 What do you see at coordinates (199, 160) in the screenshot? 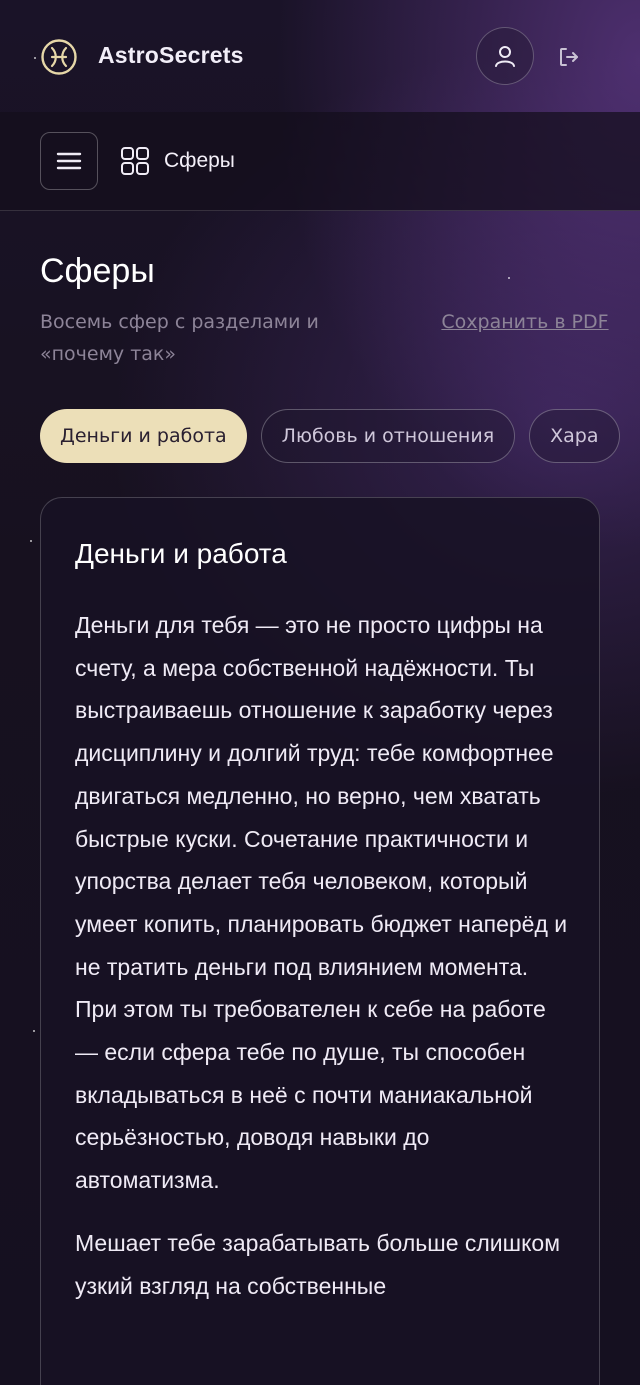
I see `section-label: Сферы` at bounding box center [199, 160].